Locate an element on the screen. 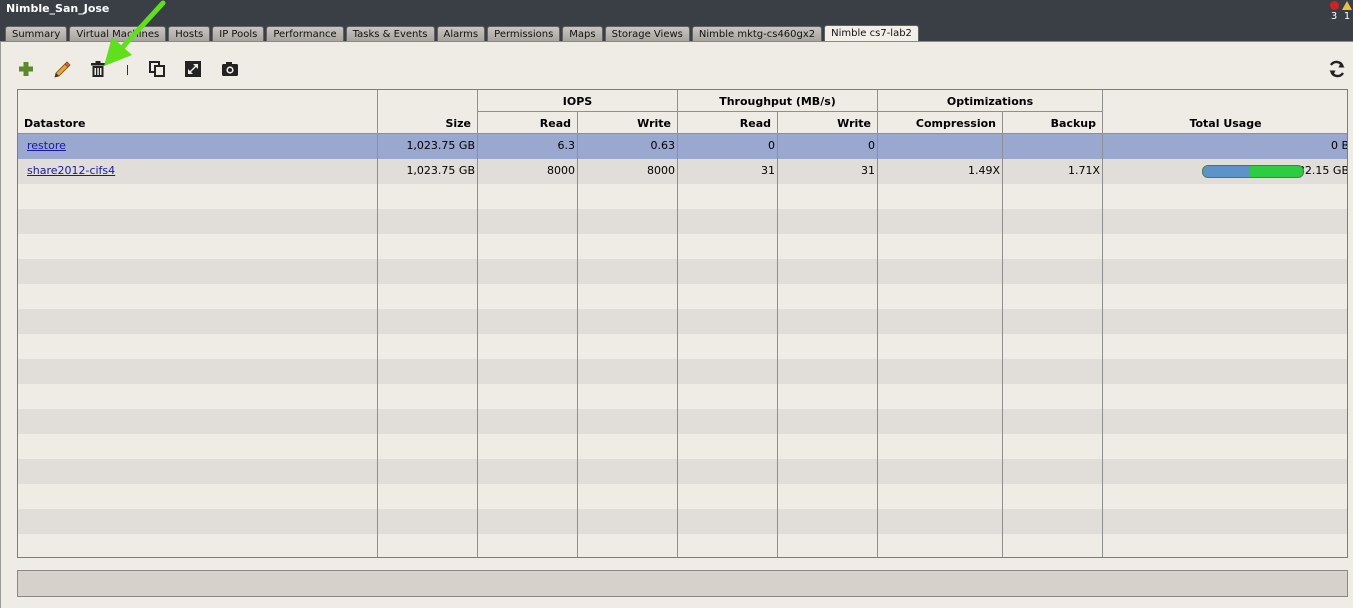 The image size is (1353, 608). cell-throughput-read: 31 is located at coordinates (728, 171).